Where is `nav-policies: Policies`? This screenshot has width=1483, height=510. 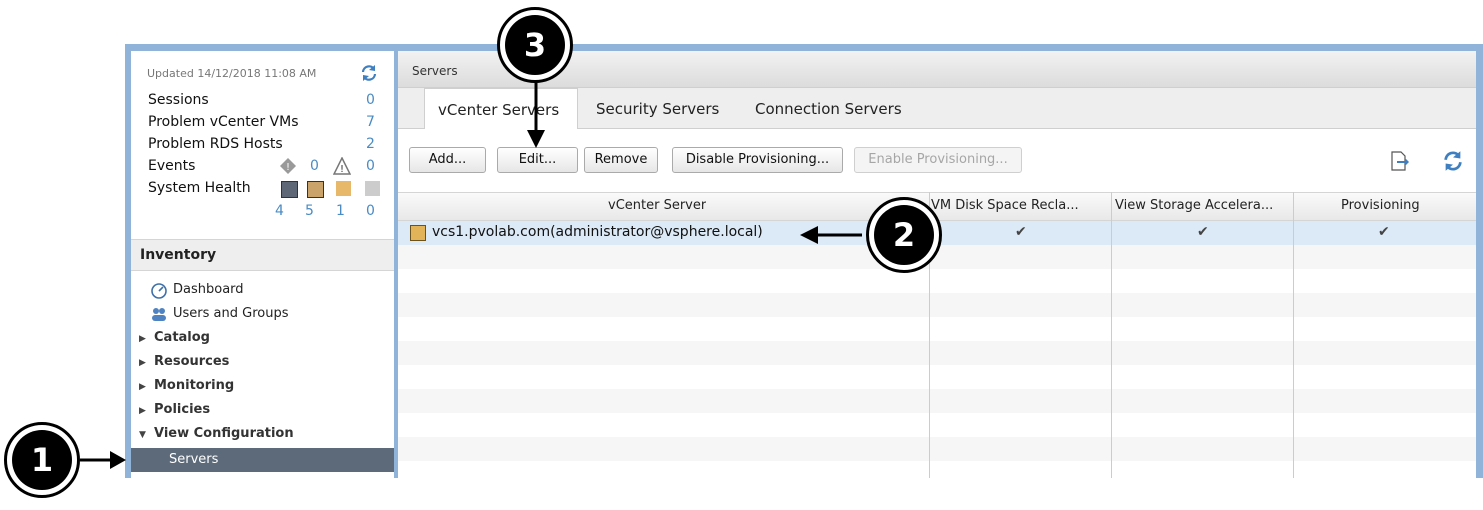 nav-policies: Policies is located at coordinates (182, 409).